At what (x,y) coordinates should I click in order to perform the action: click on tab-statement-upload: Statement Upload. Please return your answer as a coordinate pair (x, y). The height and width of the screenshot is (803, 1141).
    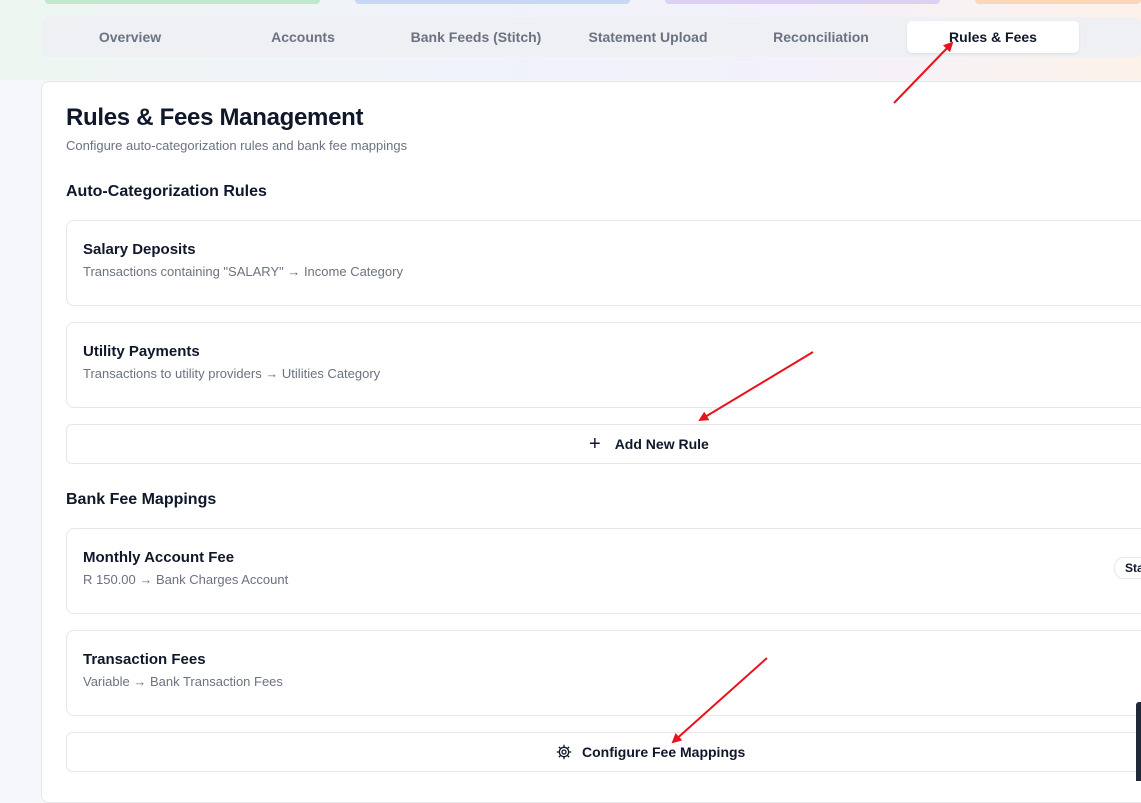
    Looking at the image, I should click on (648, 37).